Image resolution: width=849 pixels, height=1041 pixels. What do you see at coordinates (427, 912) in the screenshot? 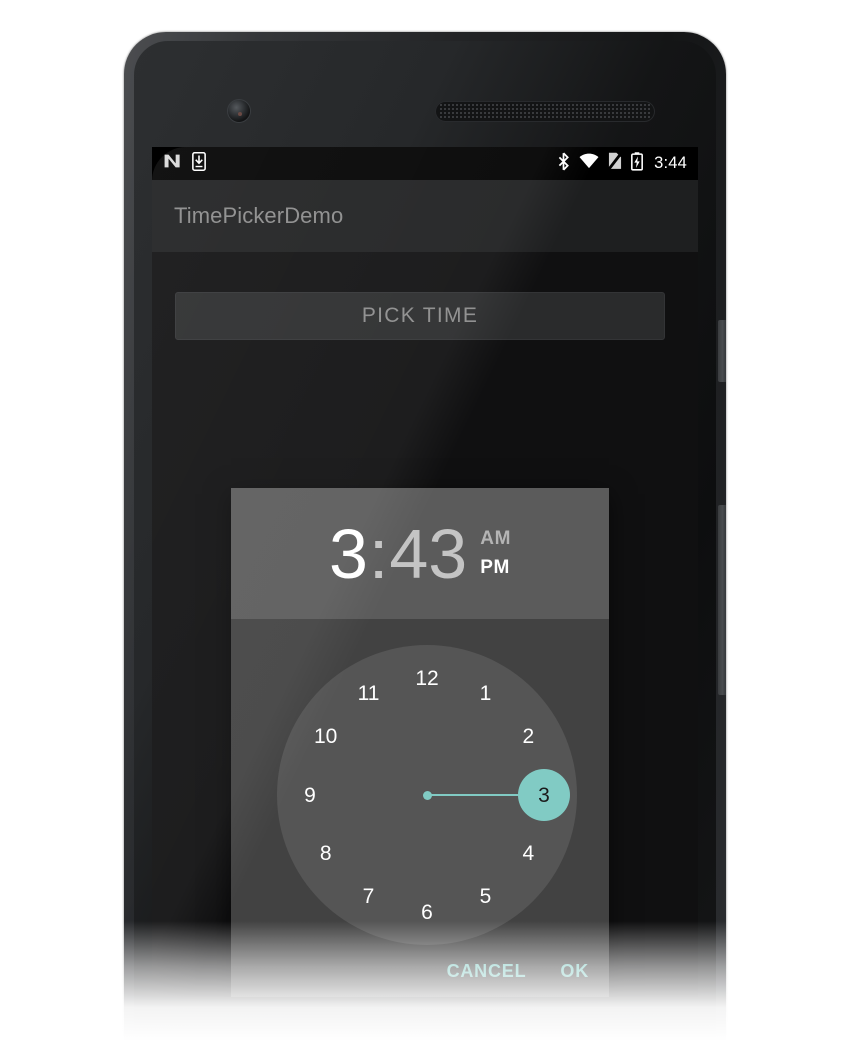
I see `clock-number-6: 6` at bounding box center [427, 912].